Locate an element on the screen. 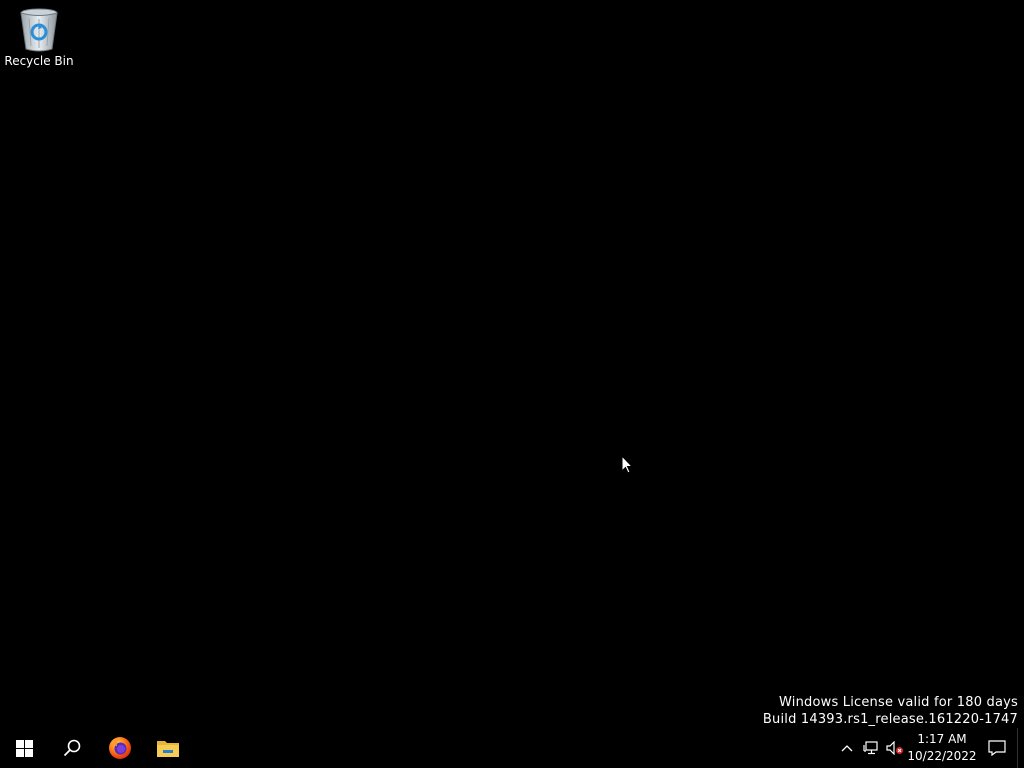 Image resolution: width=1024 pixels, height=768 pixels. action-center-button is located at coordinates (997, 748).